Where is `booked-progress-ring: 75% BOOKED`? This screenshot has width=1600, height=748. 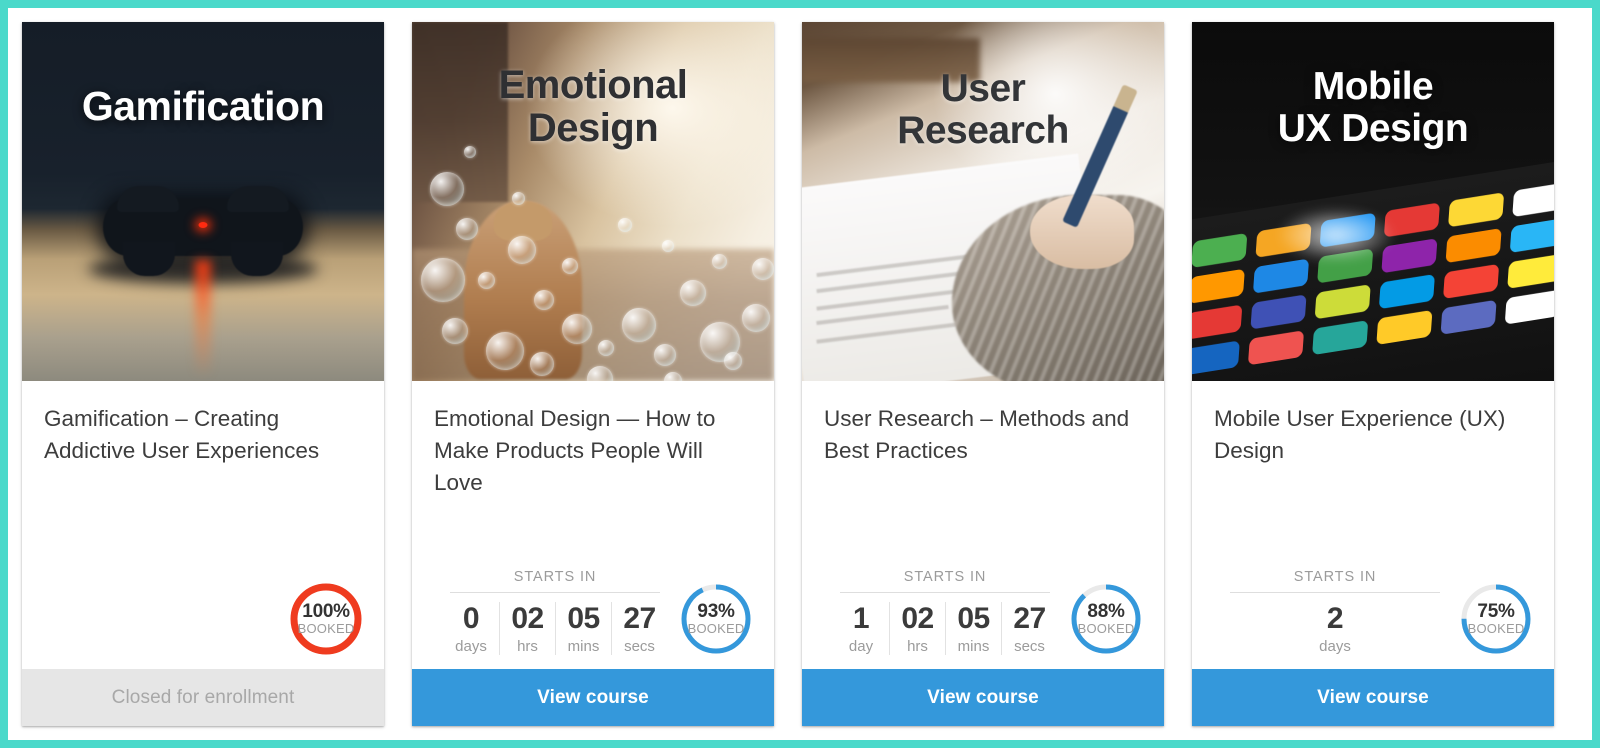
booked-progress-ring: 75% BOOKED is located at coordinates (1496, 619).